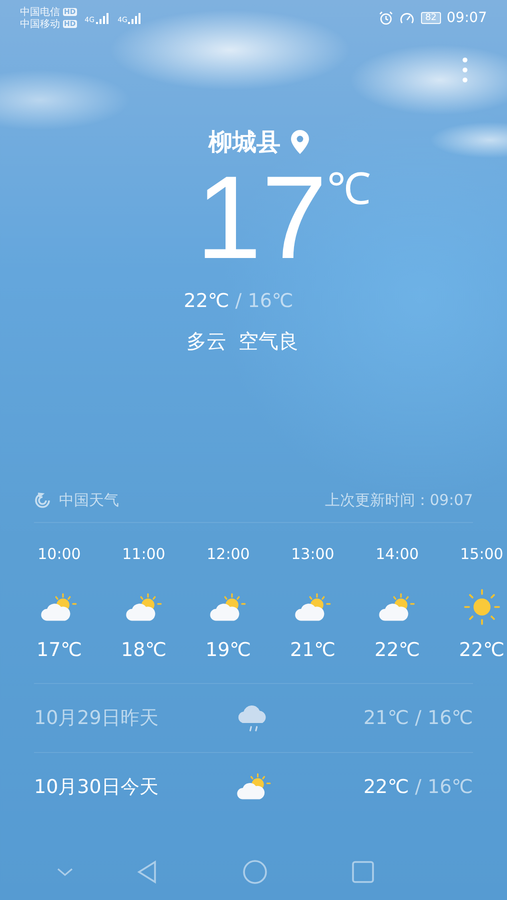  Describe the element at coordinates (40, 12) in the screenshot. I see `carrier-name: 中国电信` at that location.